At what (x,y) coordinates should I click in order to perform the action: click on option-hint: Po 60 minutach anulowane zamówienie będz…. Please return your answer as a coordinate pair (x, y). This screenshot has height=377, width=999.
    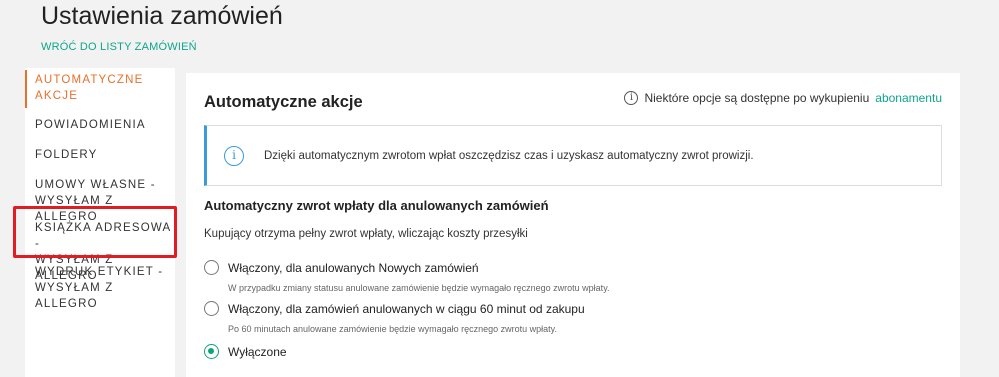
    Looking at the image, I should click on (393, 329).